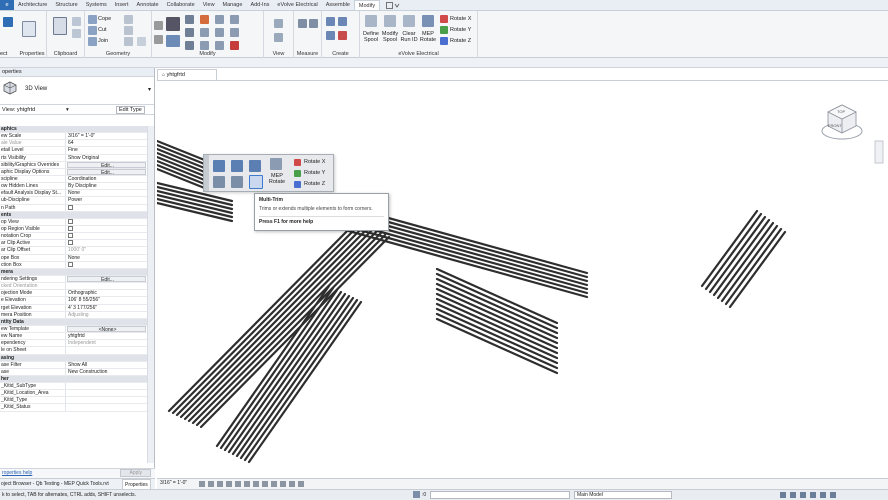 The width and height of the screenshot is (888, 500). I want to click on apply-button: Apply, so click(135, 473).